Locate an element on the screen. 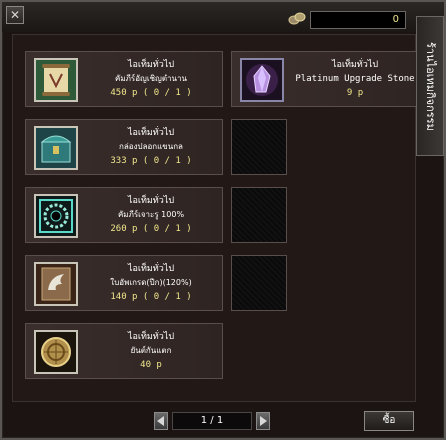  wing-scroll-icon is located at coordinates (56, 284).